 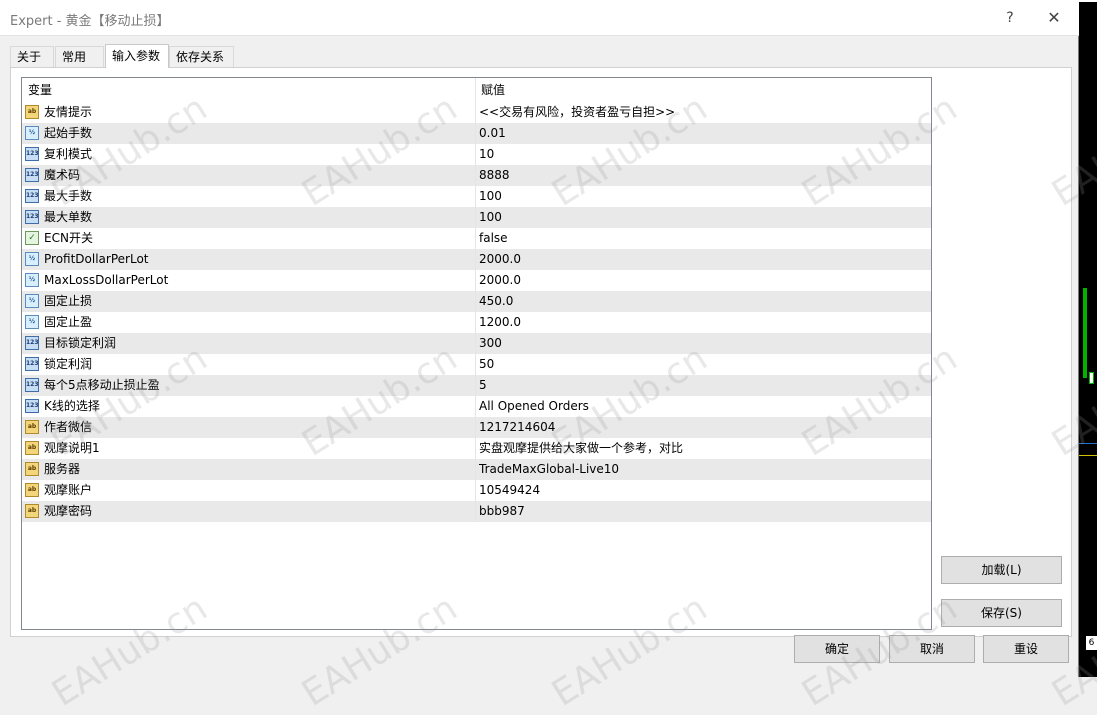 I want to click on parameter-value-cell: 1217214604, so click(x=703, y=427).